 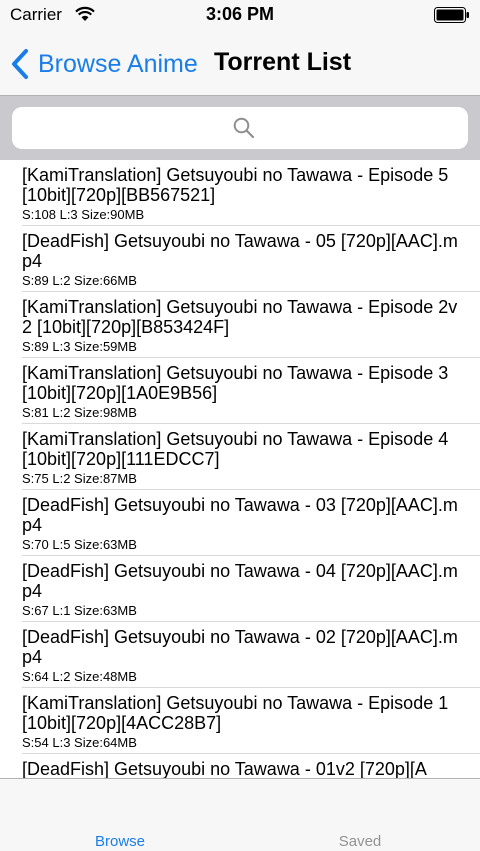 I want to click on torrent-stats: S:89 L:3 Size:59MB, so click(x=79, y=346).